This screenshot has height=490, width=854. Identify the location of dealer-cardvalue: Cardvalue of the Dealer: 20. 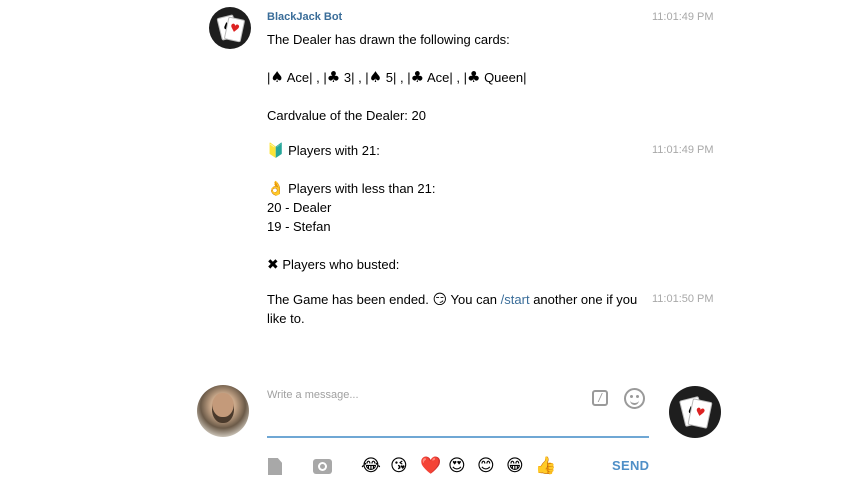
(346, 115).